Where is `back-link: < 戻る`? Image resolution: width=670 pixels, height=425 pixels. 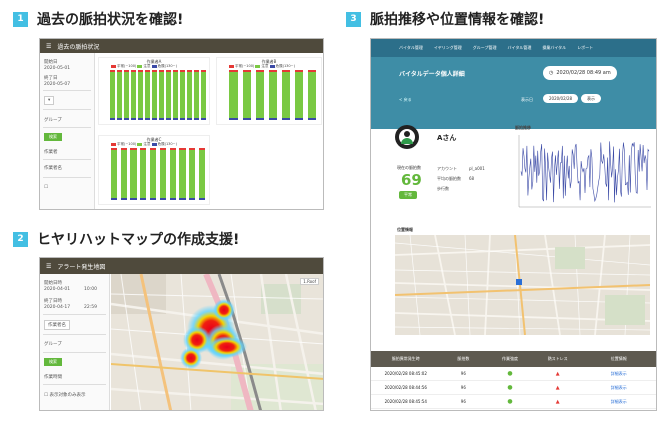
back-link: < 戻る is located at coordinates (405, 100).